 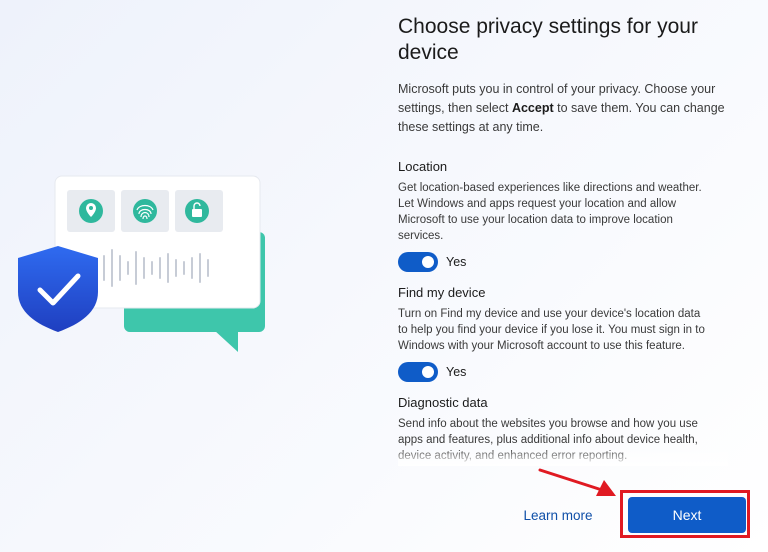 What do you see at coordinates (141, 263) in the screenshot?
I see `privacy-illustration` at bounding box center [141, 263].